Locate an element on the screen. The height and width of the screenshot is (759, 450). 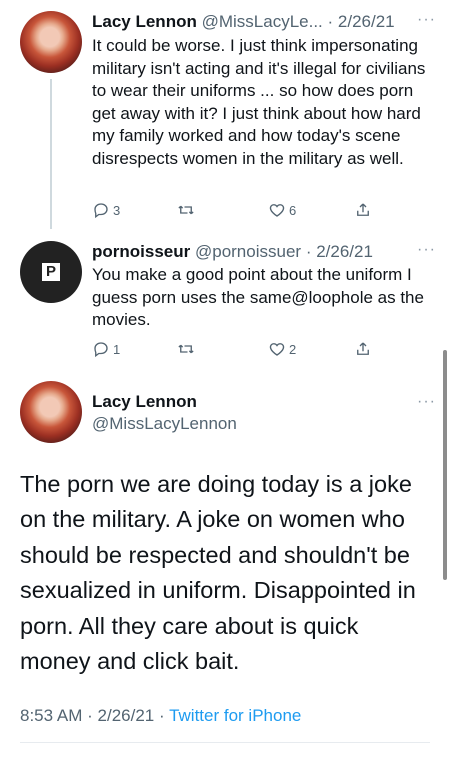
thread-line is located at coordinates (51, 154).